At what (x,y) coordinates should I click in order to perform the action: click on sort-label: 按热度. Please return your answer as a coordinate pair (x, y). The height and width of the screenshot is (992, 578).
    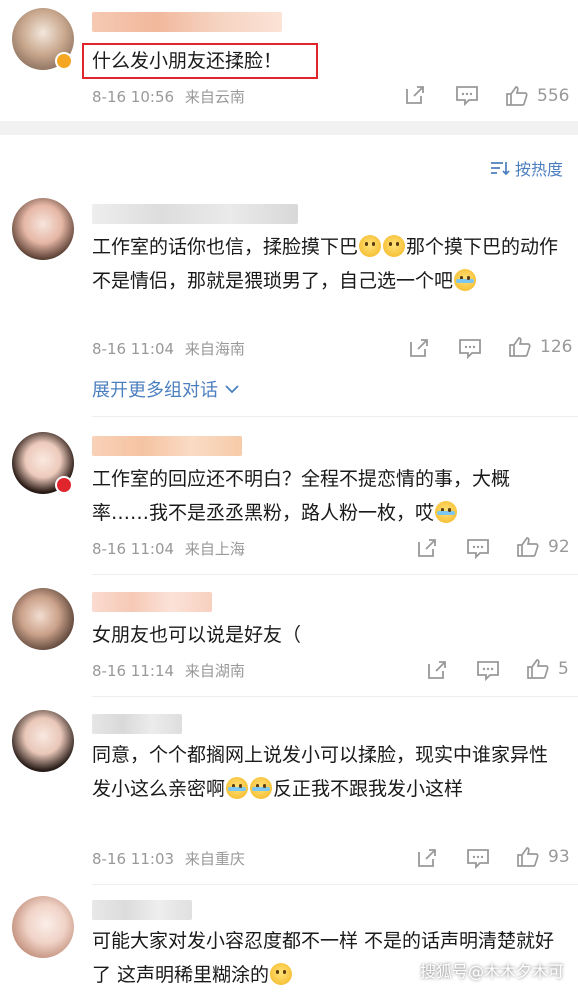
    Looking at the image, I should click on (539, 169).